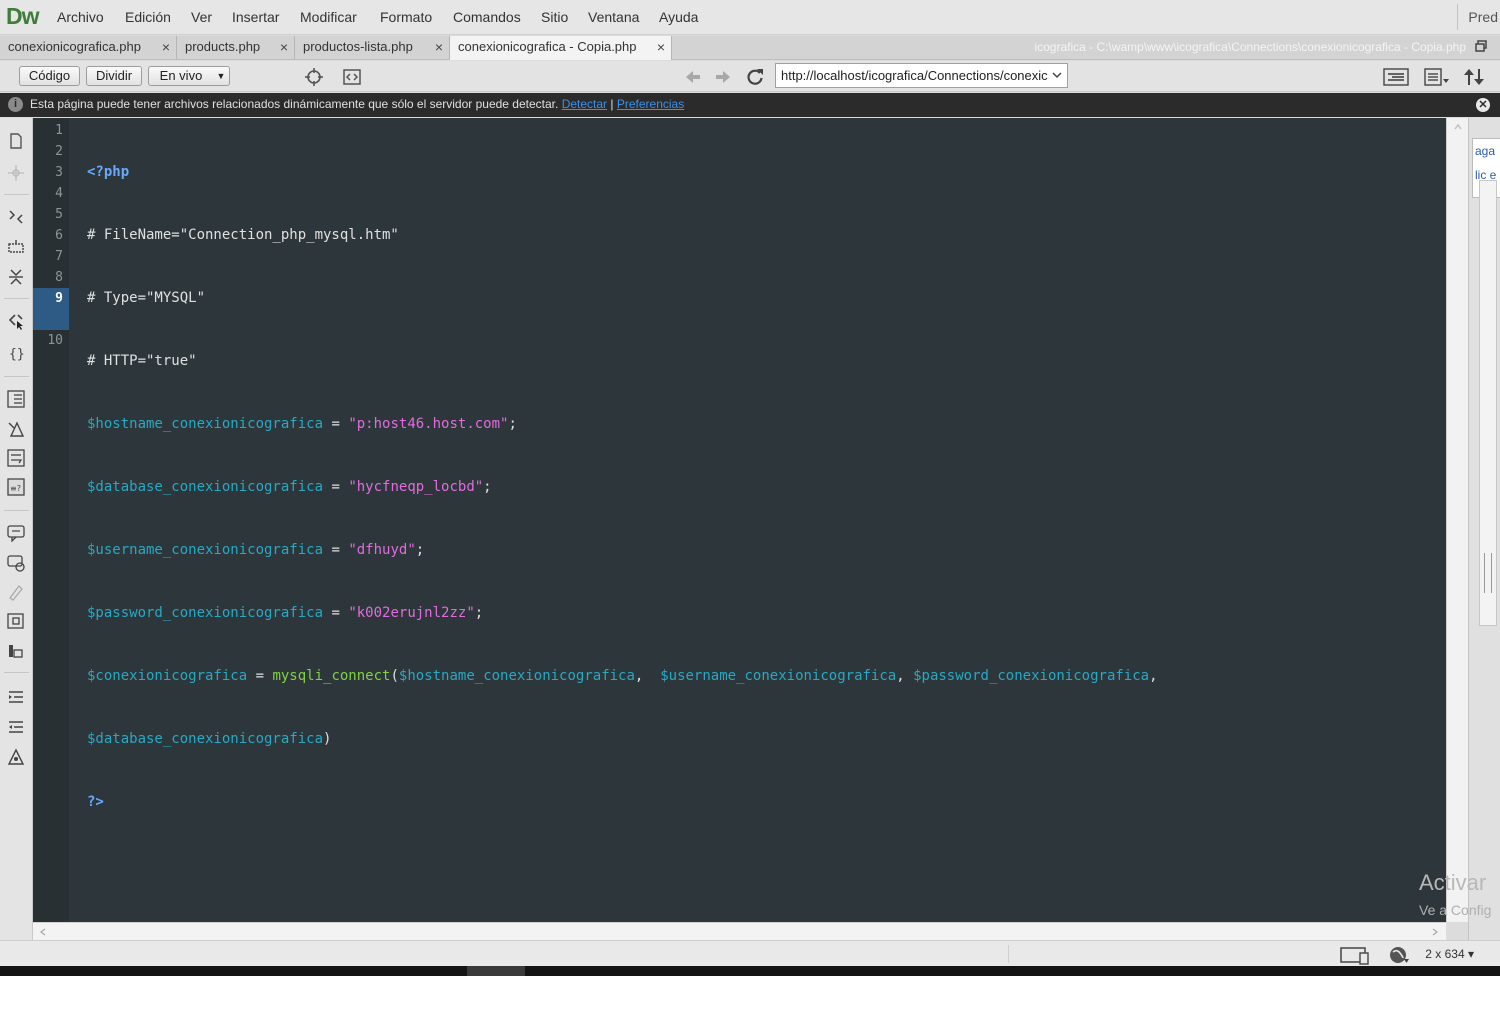 The height and width of the screenshot is (1014, 1500). Describe the element at coordinates (394, 676) in the screenshot. I see `punctuation: (` at that location.